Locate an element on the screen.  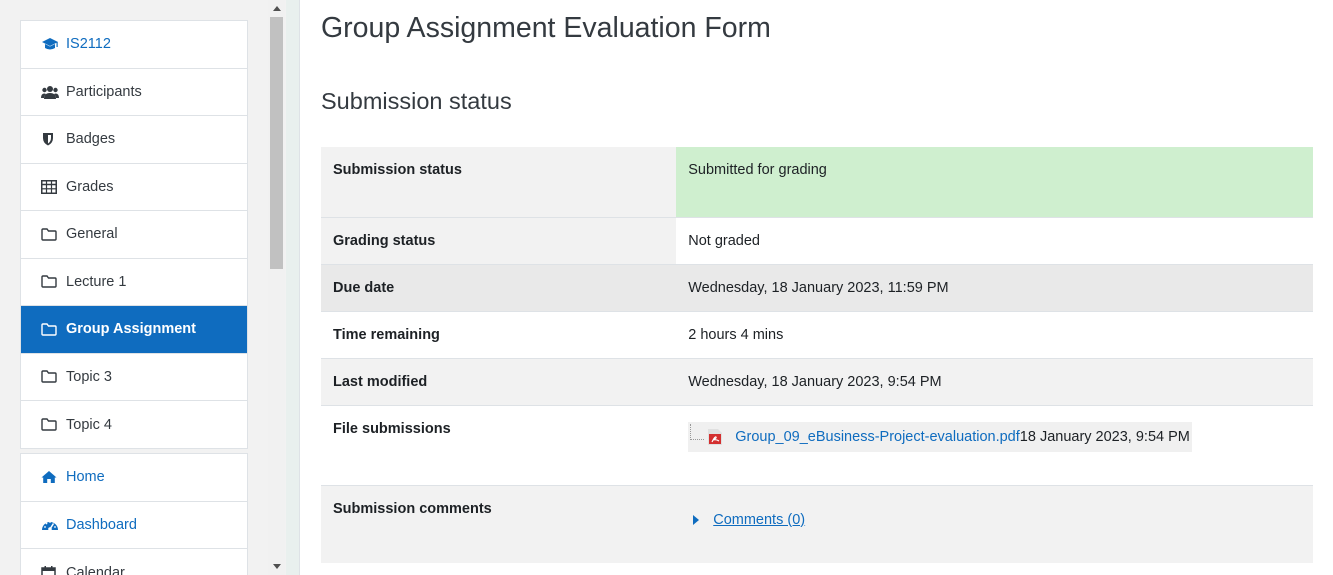
last-modified-value: Wednesday, 18 January 2023, 9:54 PM is located at coordinates (815, 381).